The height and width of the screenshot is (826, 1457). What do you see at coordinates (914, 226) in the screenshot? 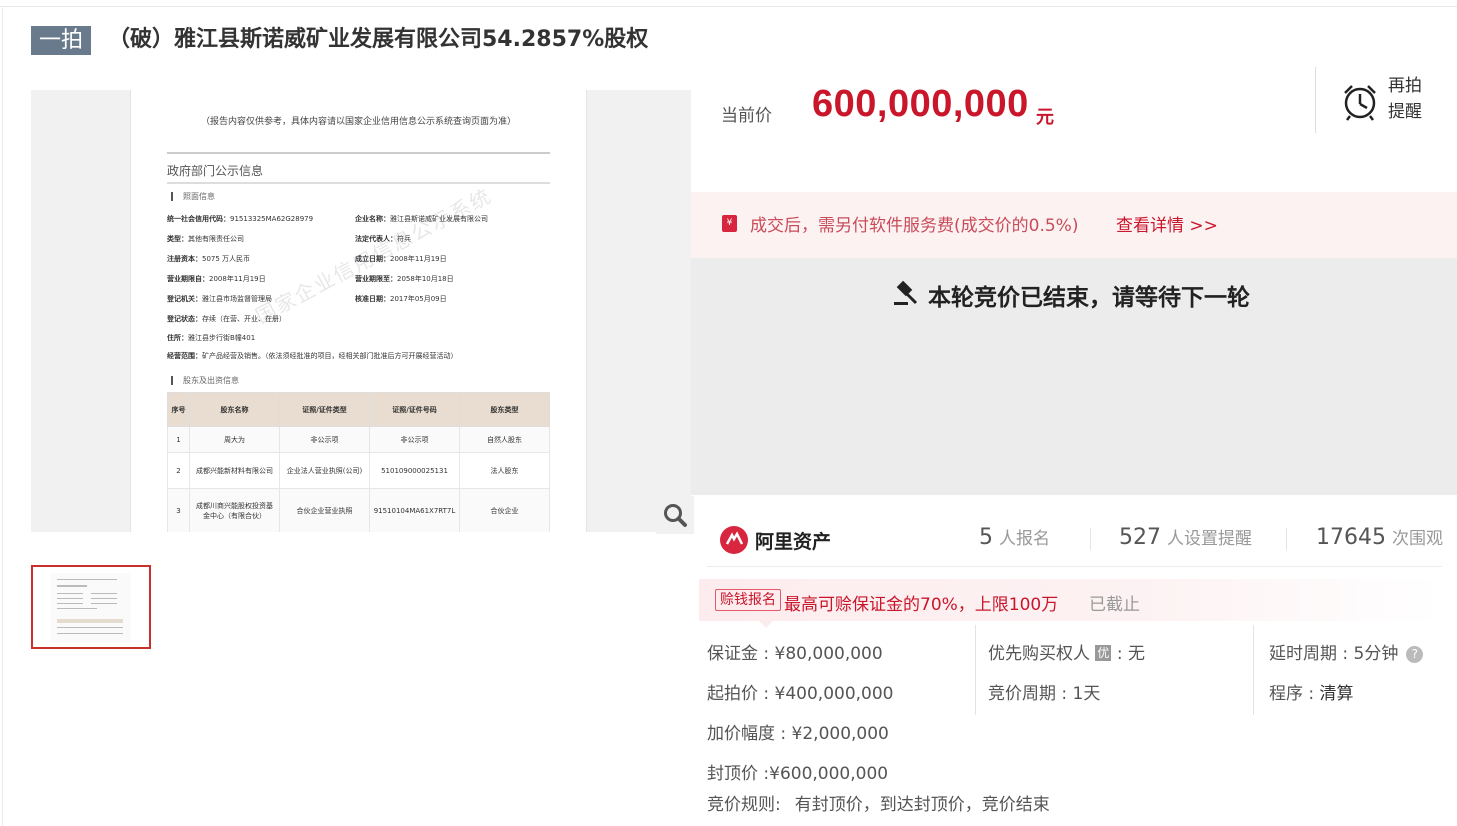
I see `fee-text: 成交后，需另付软件服务费(成交价的0.5%)` at bounding box center [914, 226].